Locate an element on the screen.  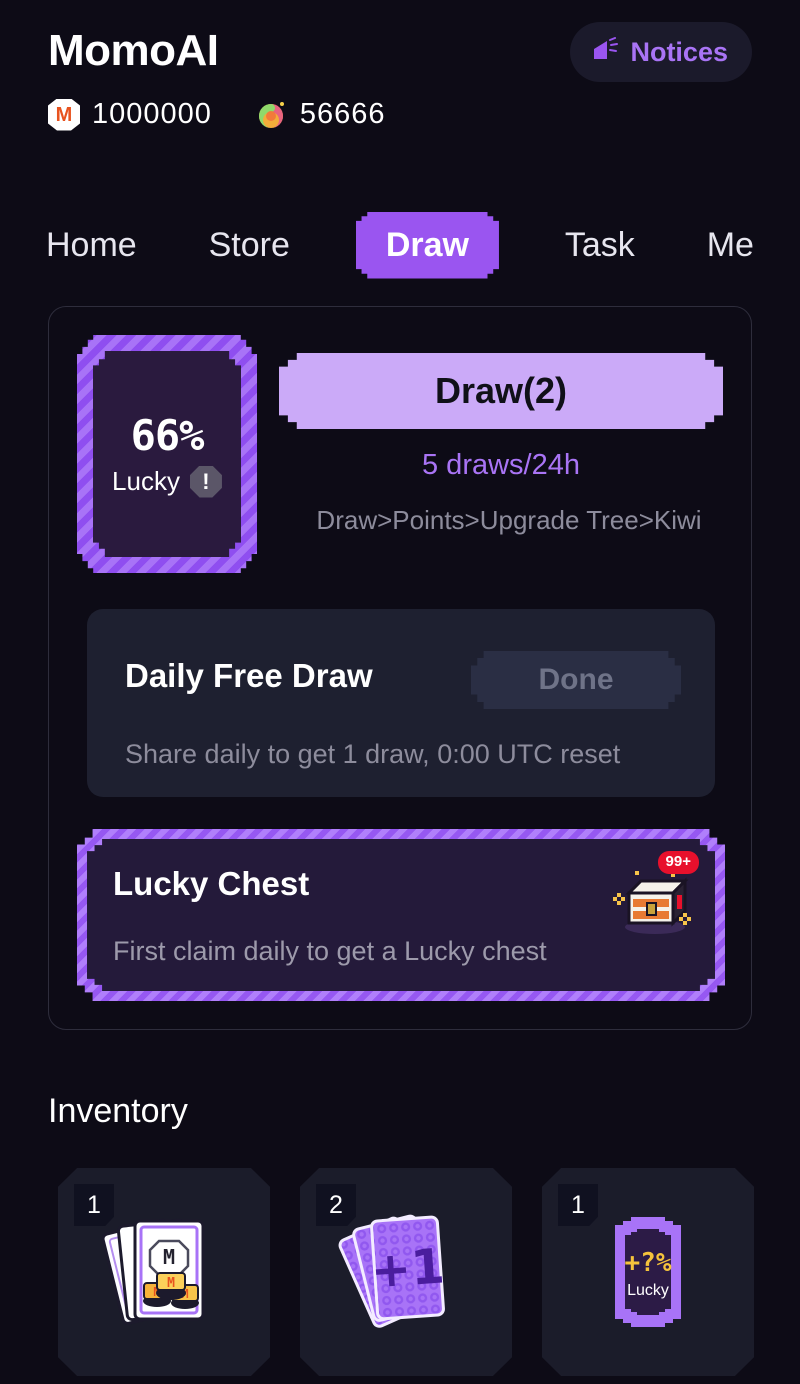
main-nav-tabs: Home Store Draw Task Me is located at coordinates (400, 245).